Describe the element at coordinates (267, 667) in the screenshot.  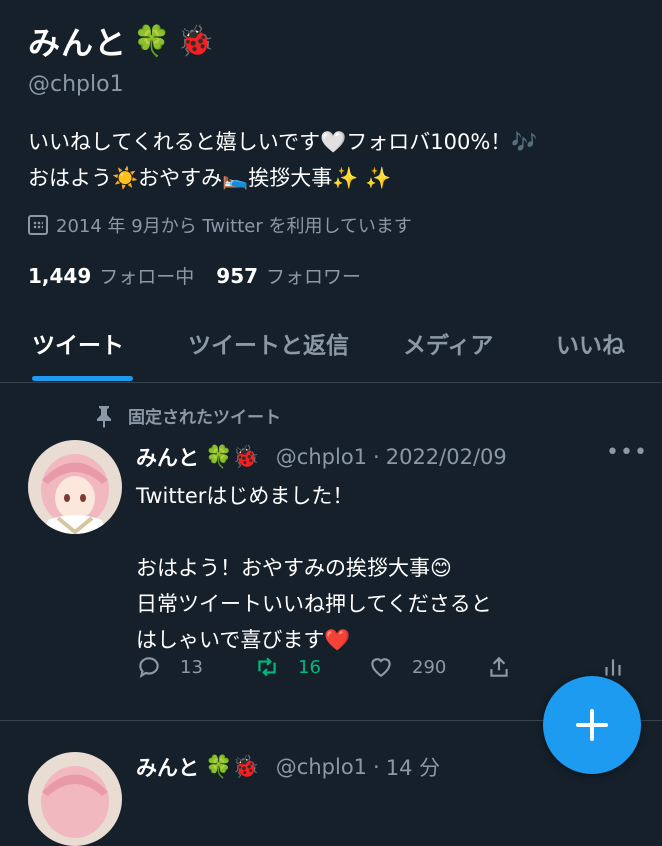
I see `retweet-icon` at that location.